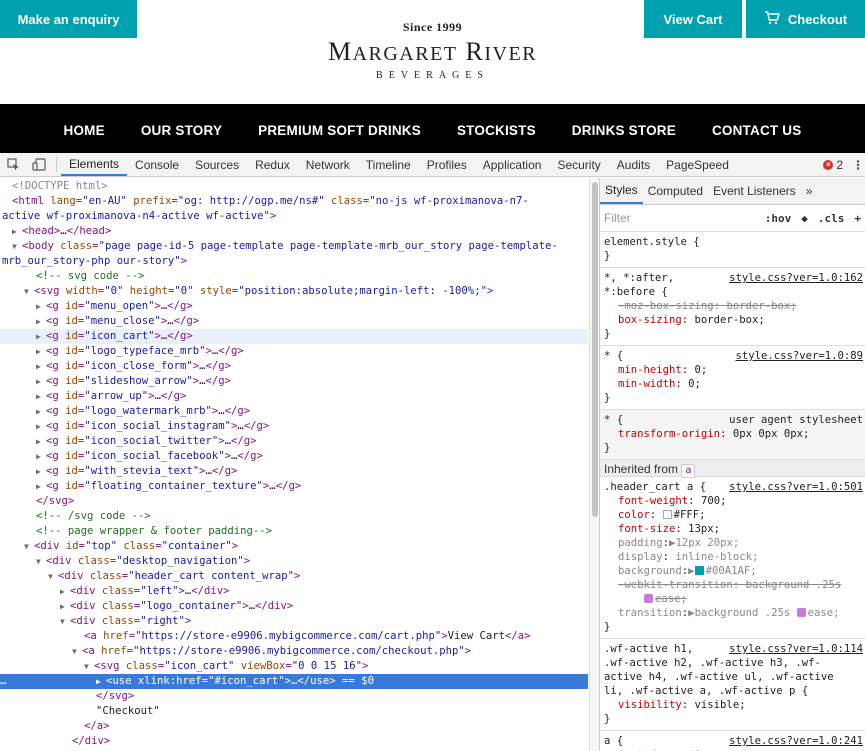 The height and width of the screenshot is (751, 865). Describe the element at coordinates (68, 19) in the screenshot. I see `enquiry-button: Make an enquiry` at that location.